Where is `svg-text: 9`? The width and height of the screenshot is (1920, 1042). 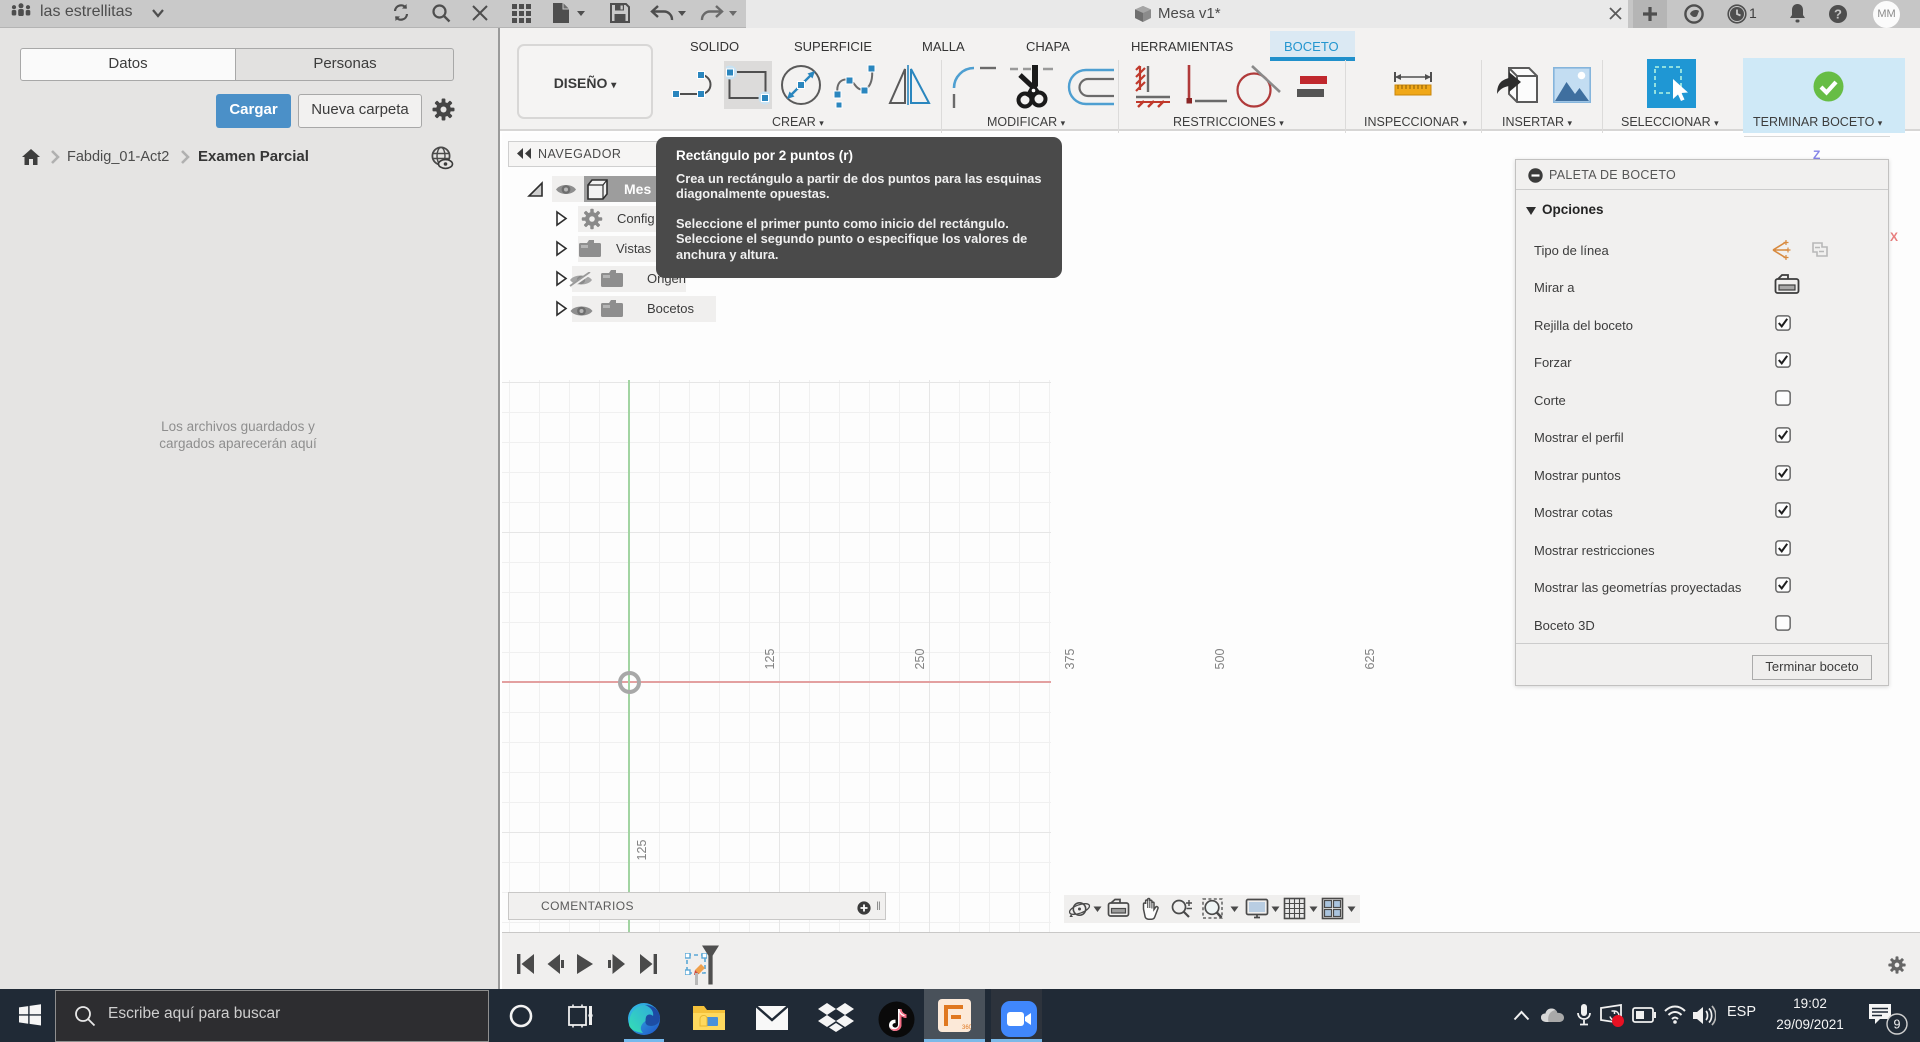
svg-text: 9 is located at coordinates (1897, 1025).